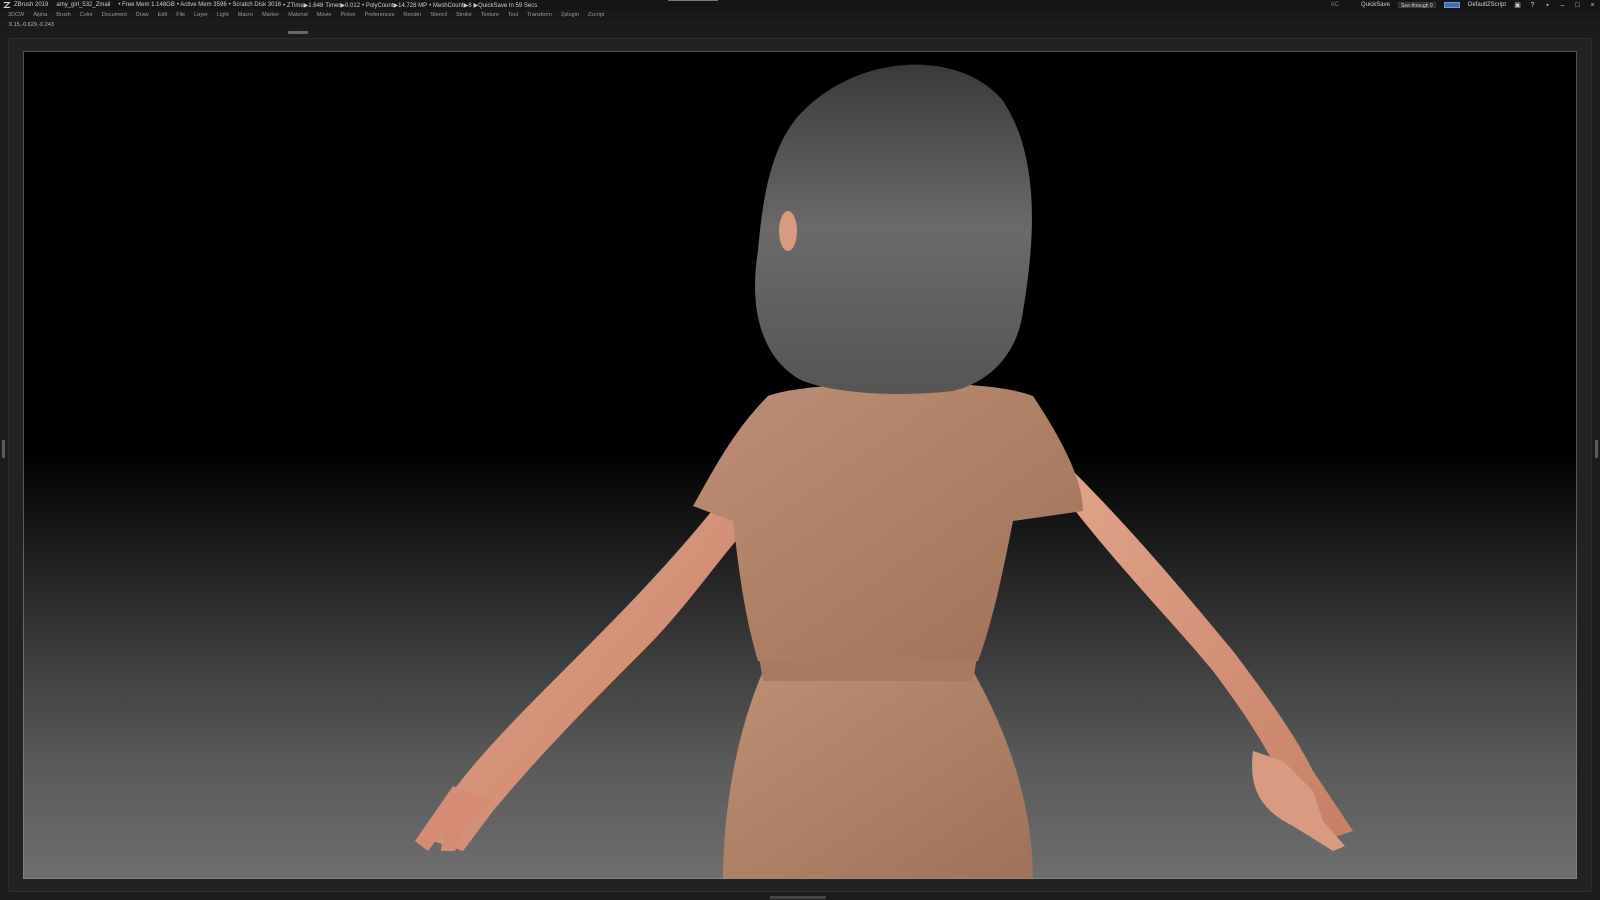  Describe the element at coordinates (1547, 5) in the screenshot. I see `lock-icon: ▪` at that location.